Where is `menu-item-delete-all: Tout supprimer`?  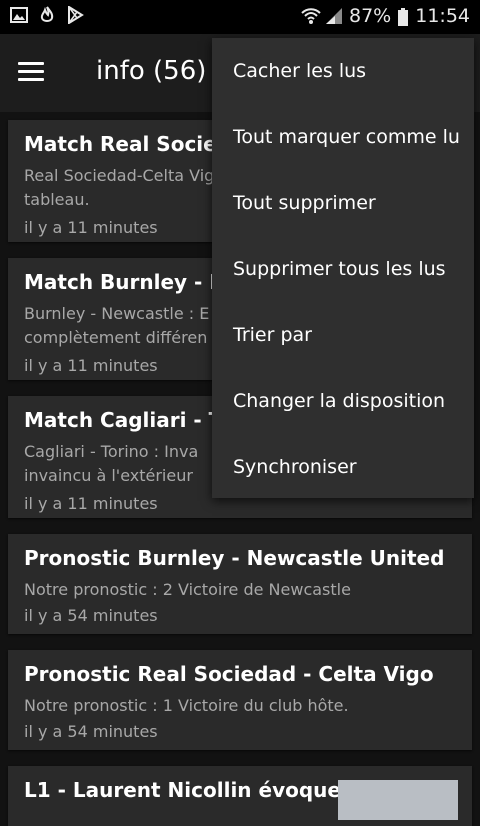 menu-item-delete-all: Tout supprimer is located at coordinates (343, 203).